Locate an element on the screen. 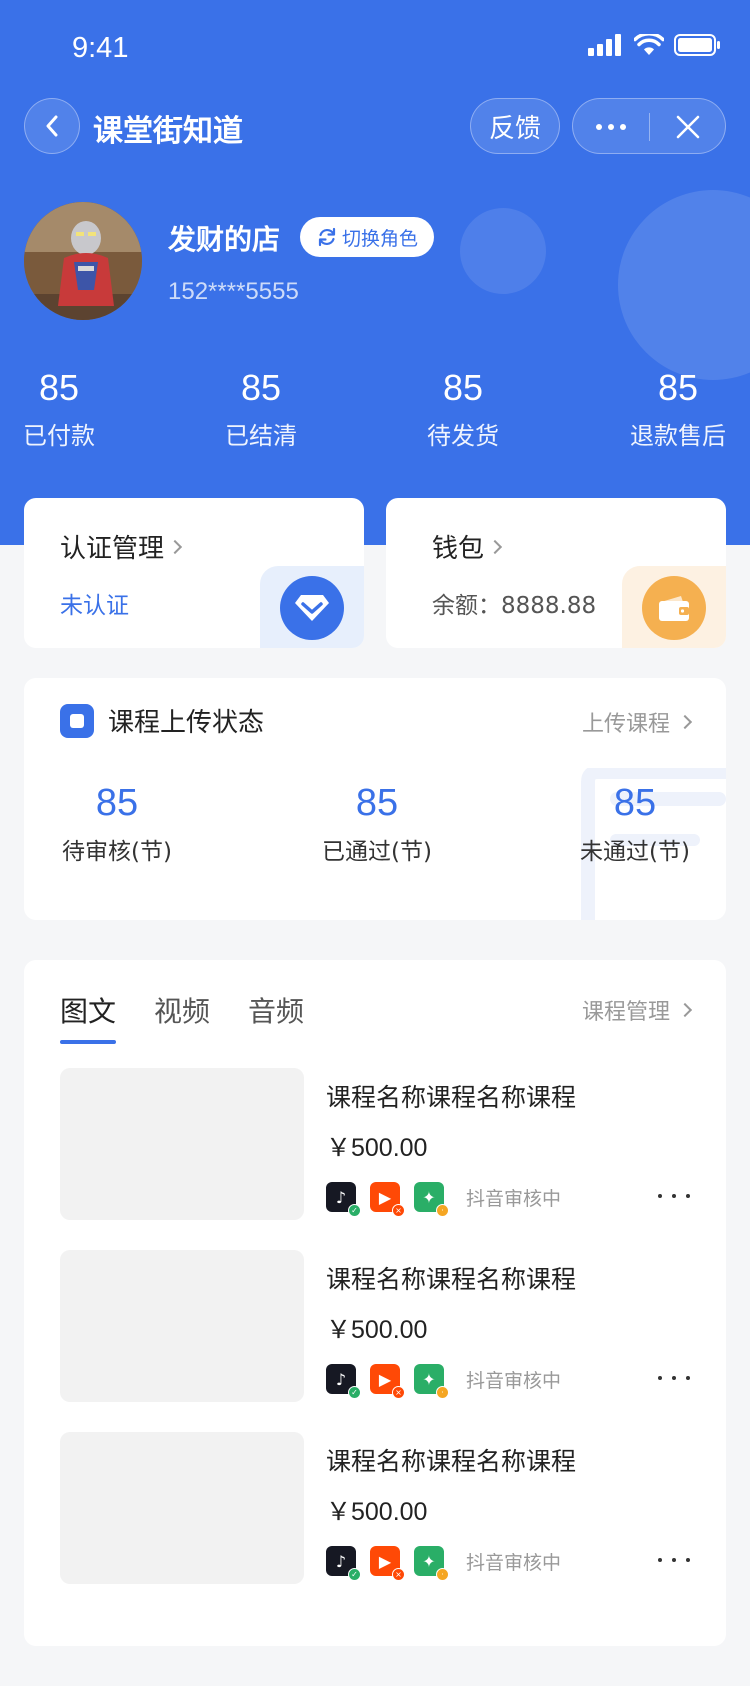 This screenshot has width=750, height=1686. more-button is located at coordinates (611, 127).